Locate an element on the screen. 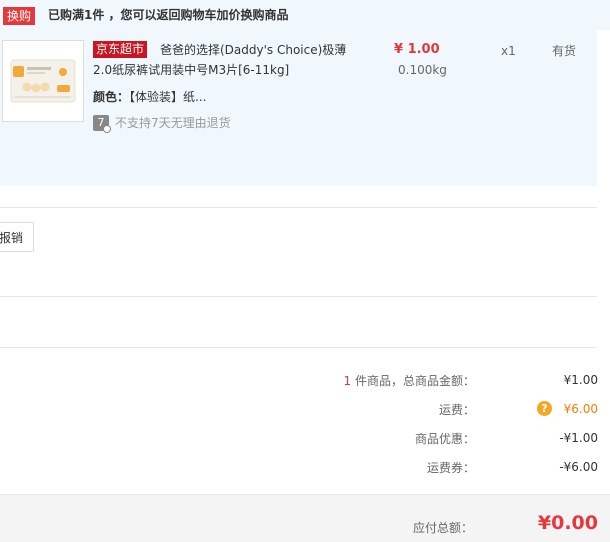 Image resolution: width=610 pixels, height=542 pixels. item-price: ¥ 1.00 is located at coordinates (417, 49).